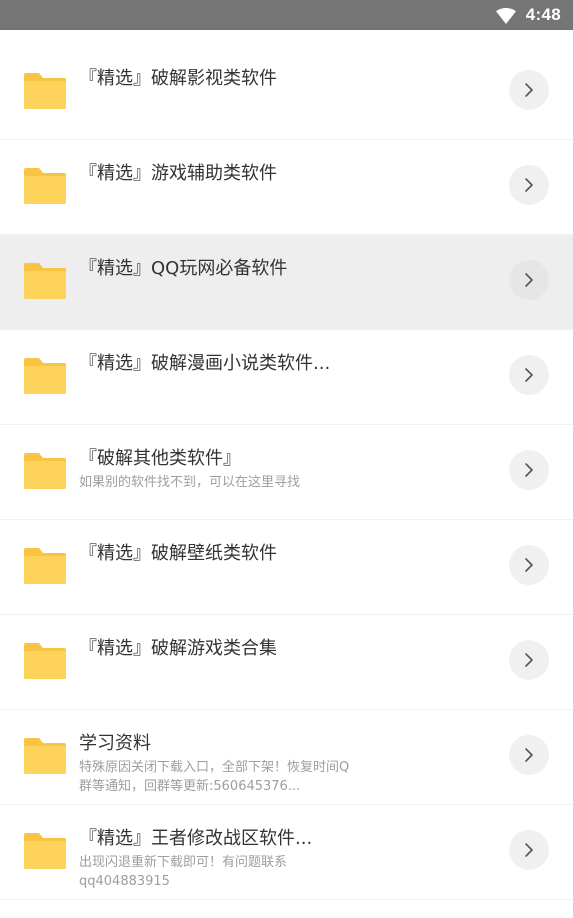 Image resolution: width=573 pixels, height=918 pixels. What do you see at coordinates (178, 648) in the screenshot?
I see `item-title: 『精选』破解游戏类合集` at bounding box center [178, 648].